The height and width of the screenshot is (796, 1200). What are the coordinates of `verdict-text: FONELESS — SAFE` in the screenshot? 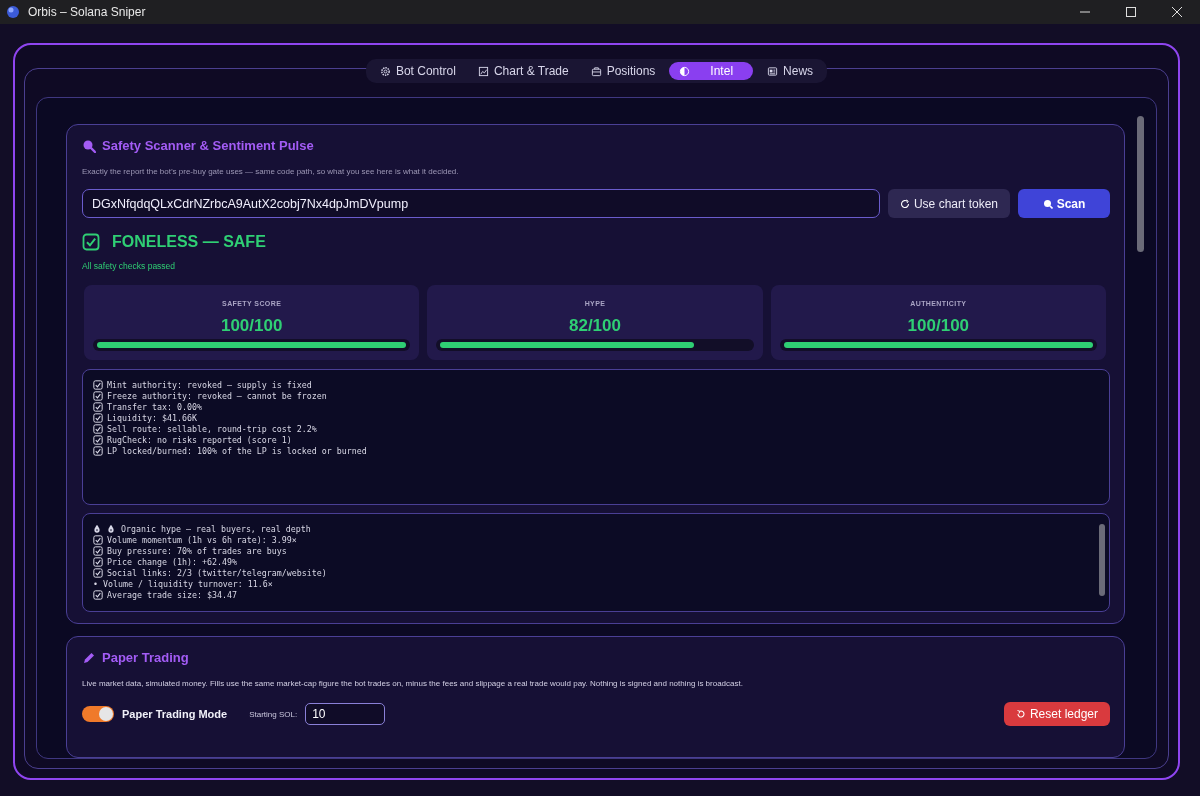 It's located at (189, 242).